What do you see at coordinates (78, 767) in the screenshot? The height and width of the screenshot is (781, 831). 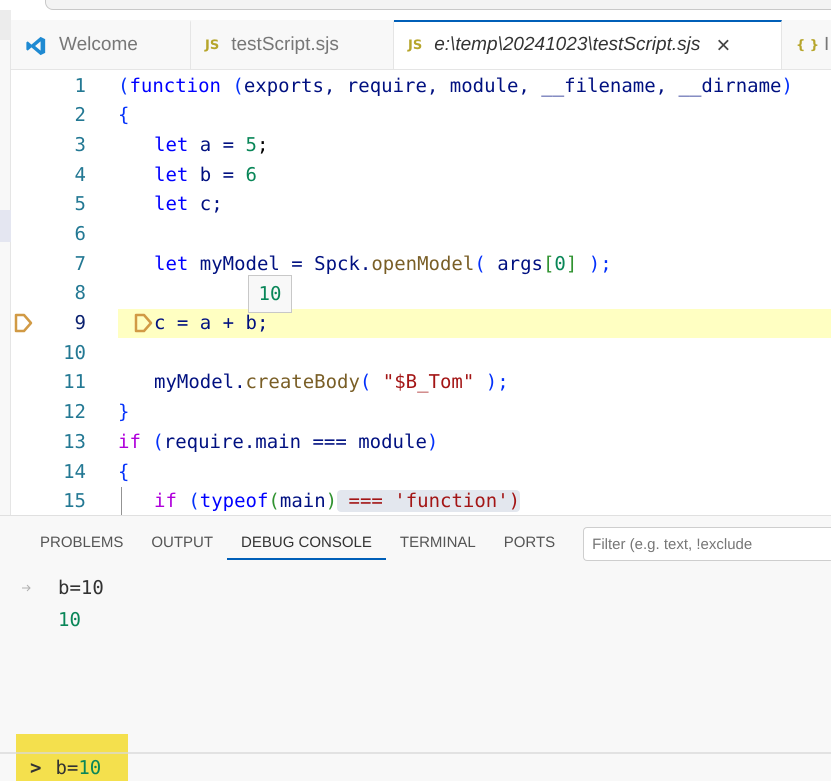 I see `console-input-field: b=10` at bounding box center [78, 767].